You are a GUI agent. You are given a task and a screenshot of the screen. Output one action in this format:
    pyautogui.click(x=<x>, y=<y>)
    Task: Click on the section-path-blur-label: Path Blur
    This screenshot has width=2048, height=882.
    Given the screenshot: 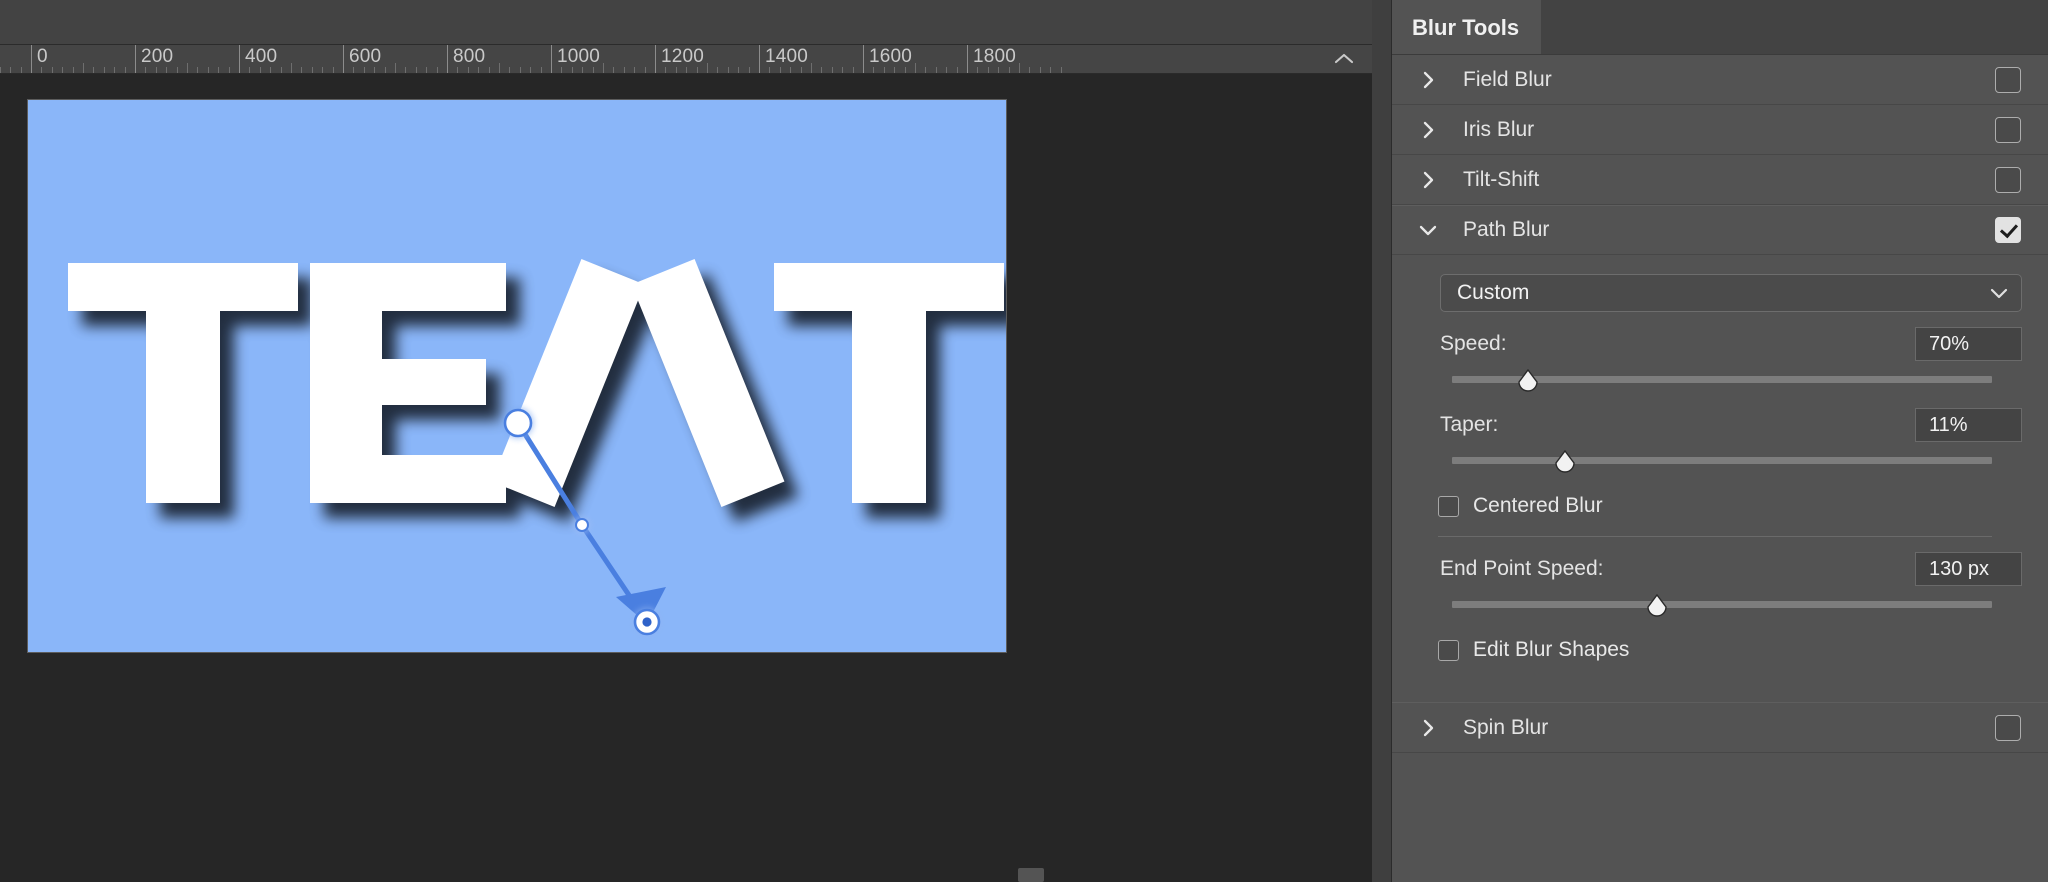 What is the action you would take?
    pyautogui.click(x=1506, y=229)
    